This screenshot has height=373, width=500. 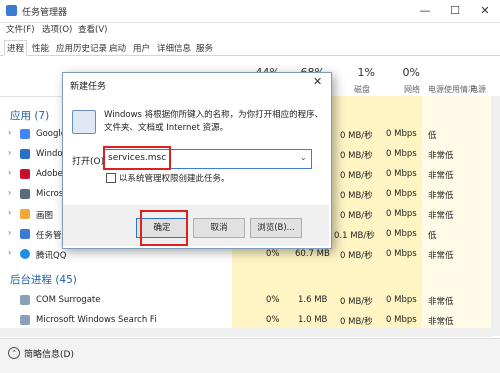 What do you see at coordinates (29, 115) in the screenshot?
I see `section-apps: 应用 (7)` at bounding box center [29, 115].